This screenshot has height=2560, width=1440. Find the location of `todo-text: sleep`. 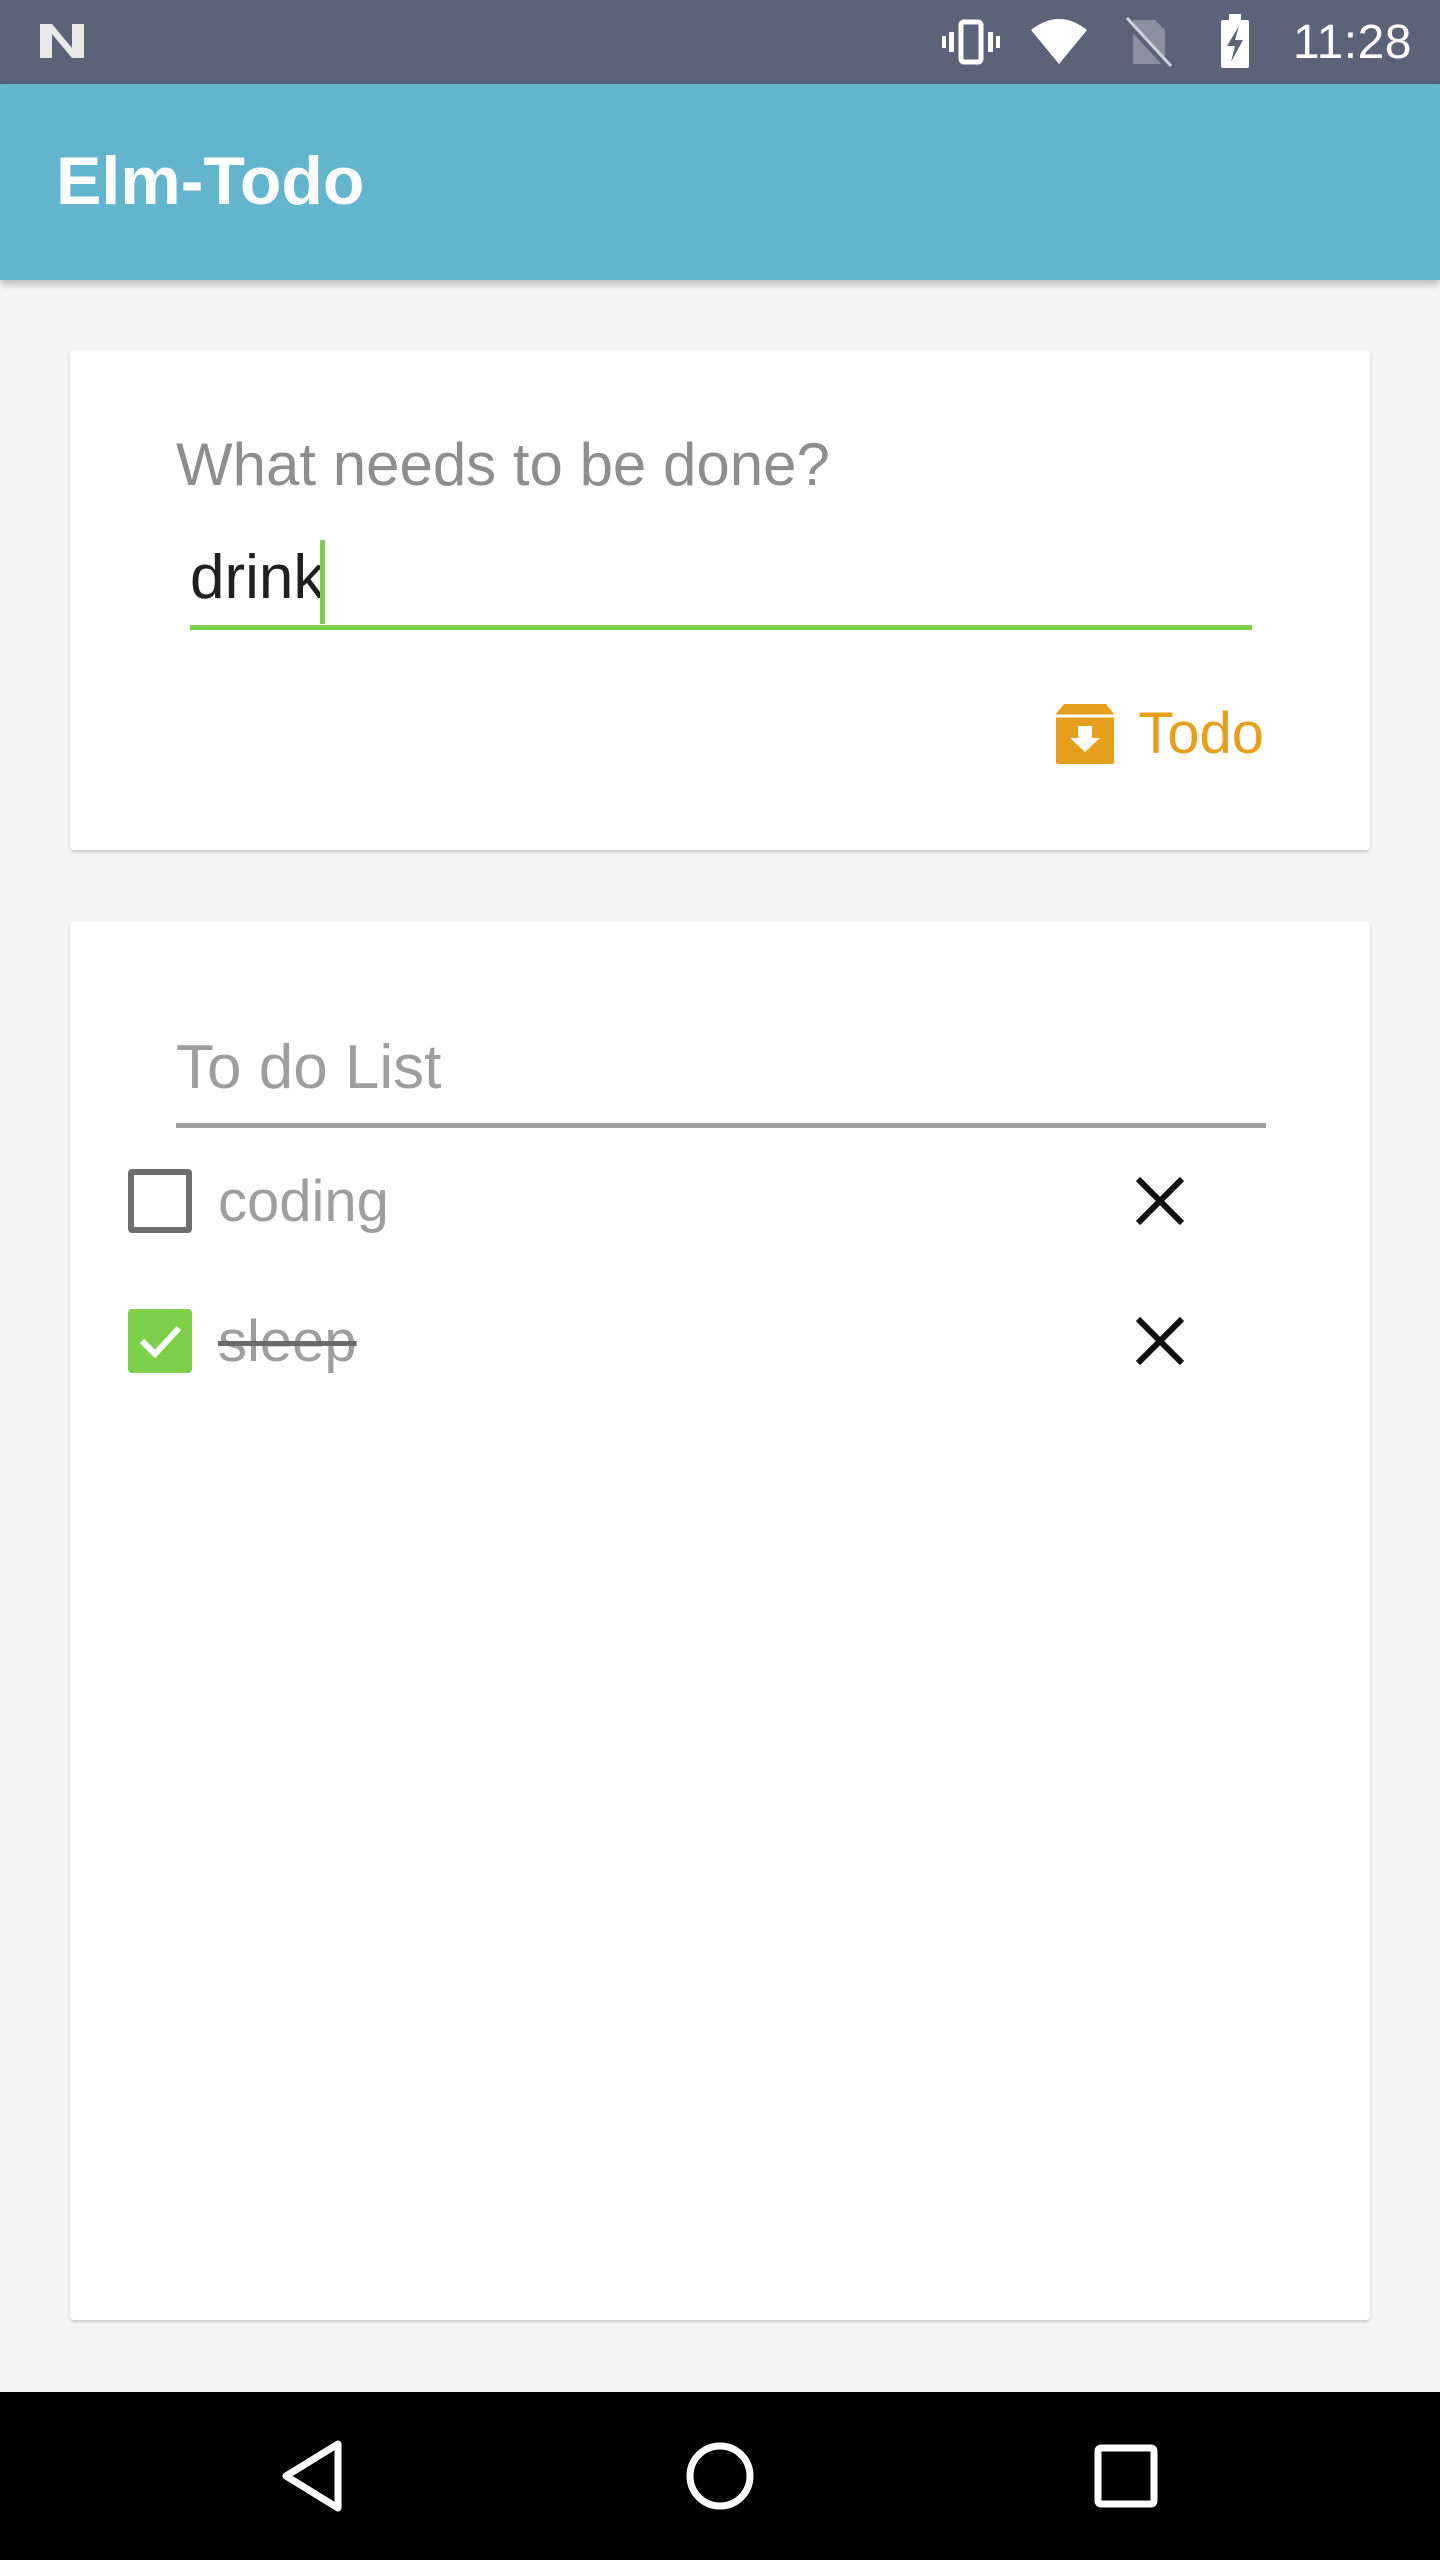

todo-text: sleep is located at coordinates (287, 1341).